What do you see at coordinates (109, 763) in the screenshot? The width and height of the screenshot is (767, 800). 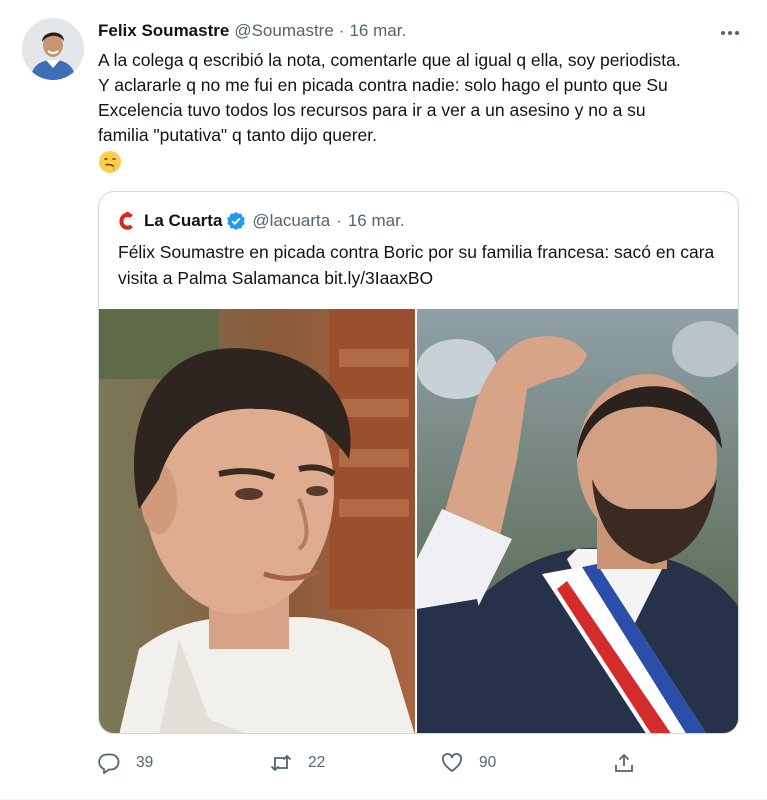 I see `reply-icon` at bounding box center [109, 763].